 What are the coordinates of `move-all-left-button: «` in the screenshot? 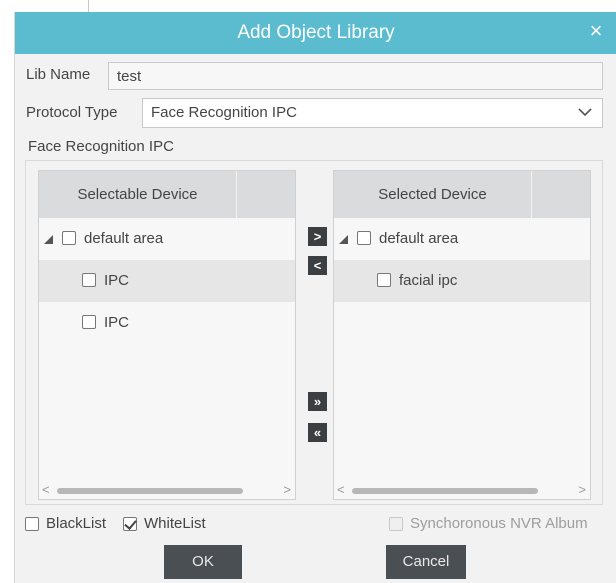 It's located at (317, 432).